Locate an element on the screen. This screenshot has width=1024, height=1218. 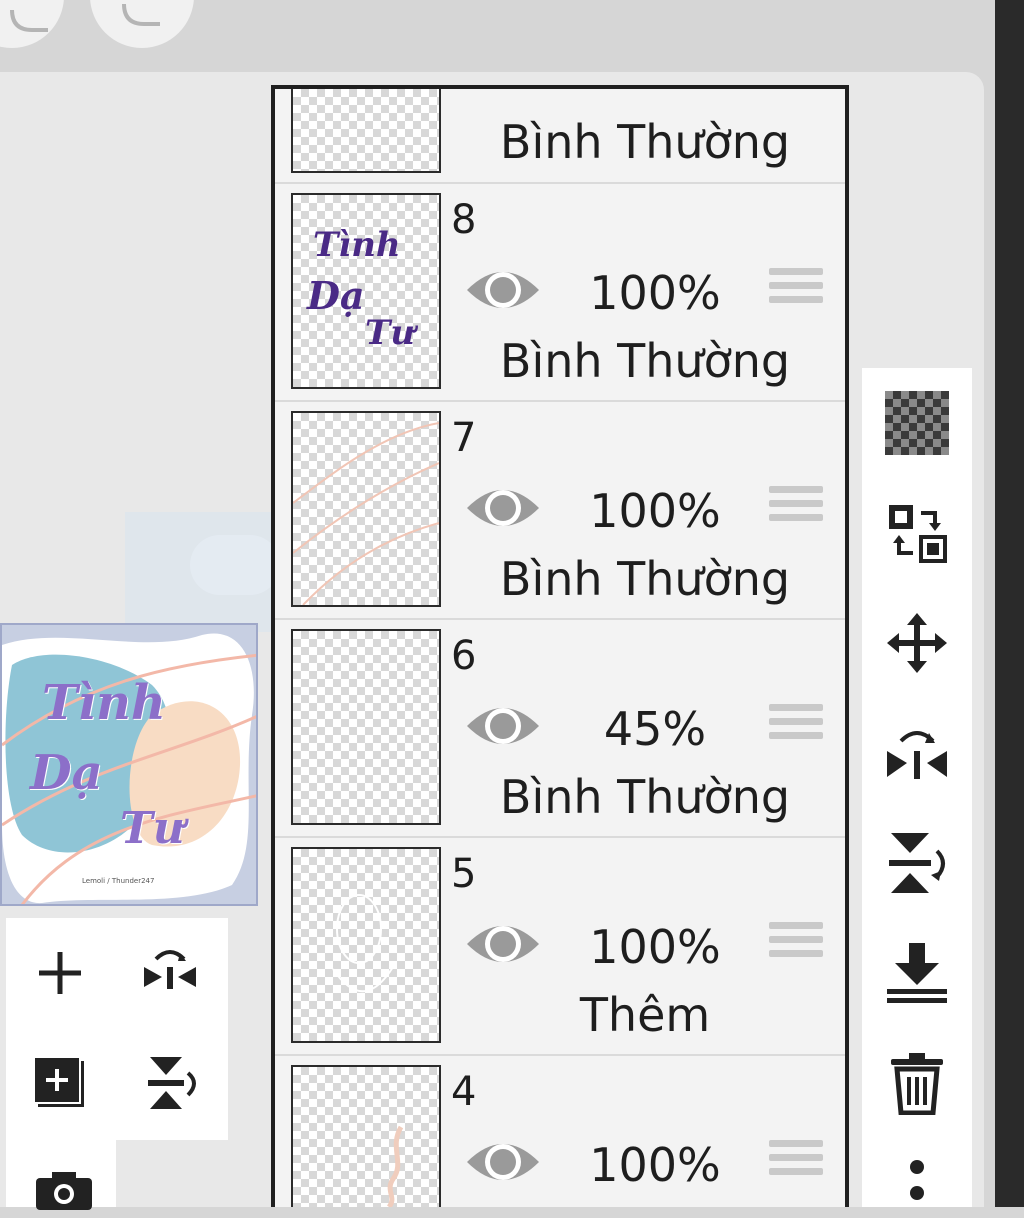
move-icon is located at coordinates (917, 643).